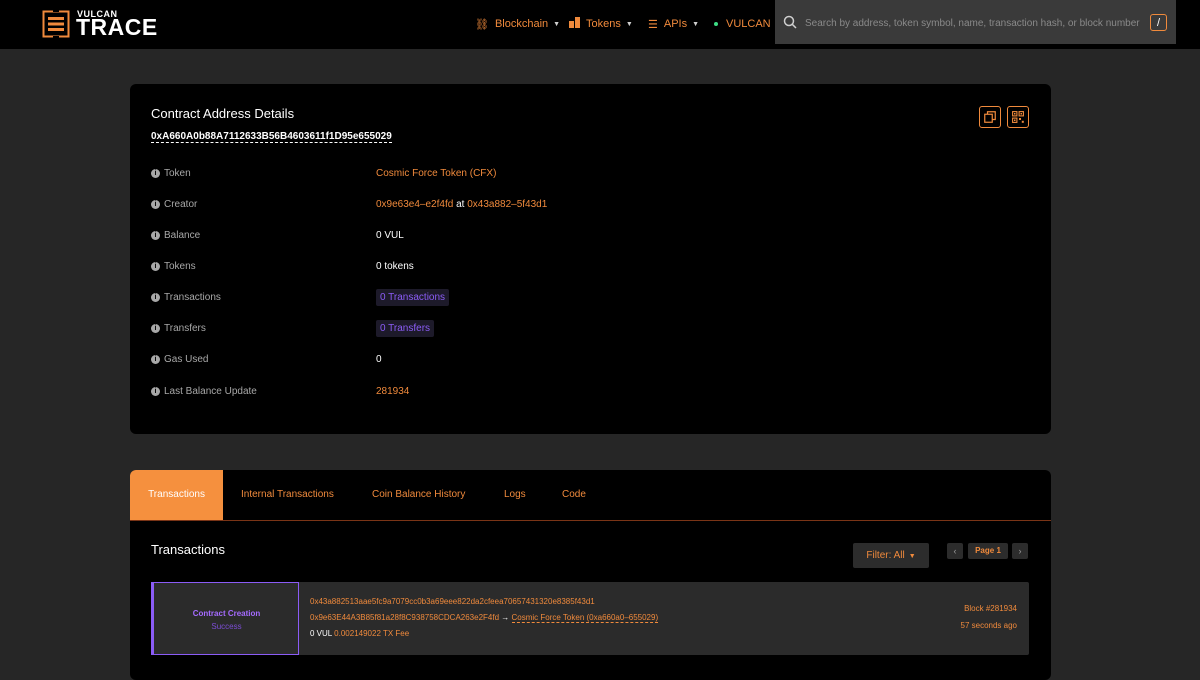 The height and width of the screenshot is (680, 1200). Describe the element at coordinates (226, 626) in the screenshot. I see `transaction-status: Success` at that location.